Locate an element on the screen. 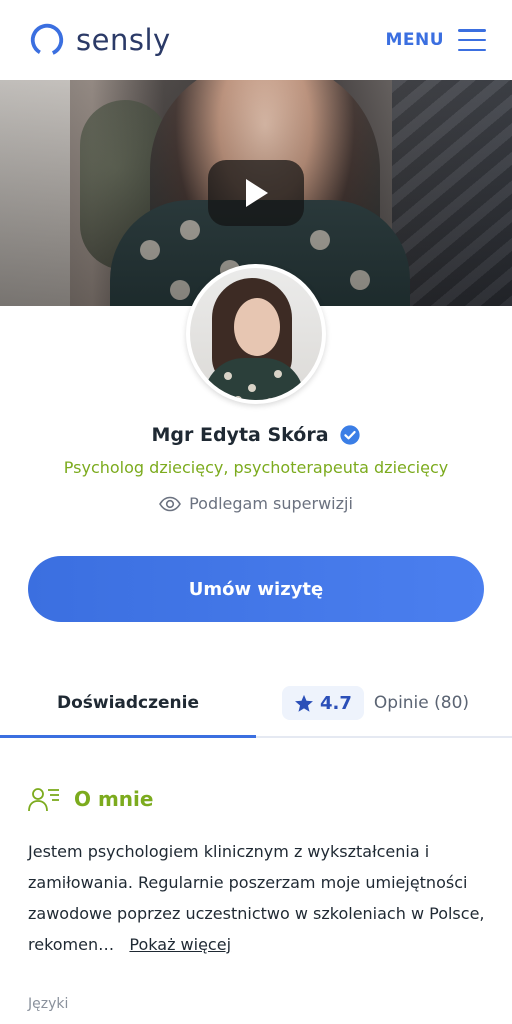 The image size is (512, 1024). profile-tabs: Doświadczenie 4.7 Opinie (80) is located at coordinates (256, 703).